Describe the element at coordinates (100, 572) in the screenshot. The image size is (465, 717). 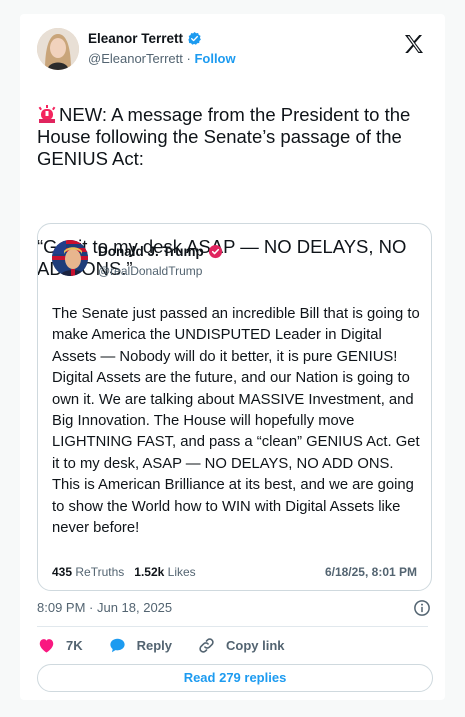
I see `retruths-label: ReTruths` at that location.